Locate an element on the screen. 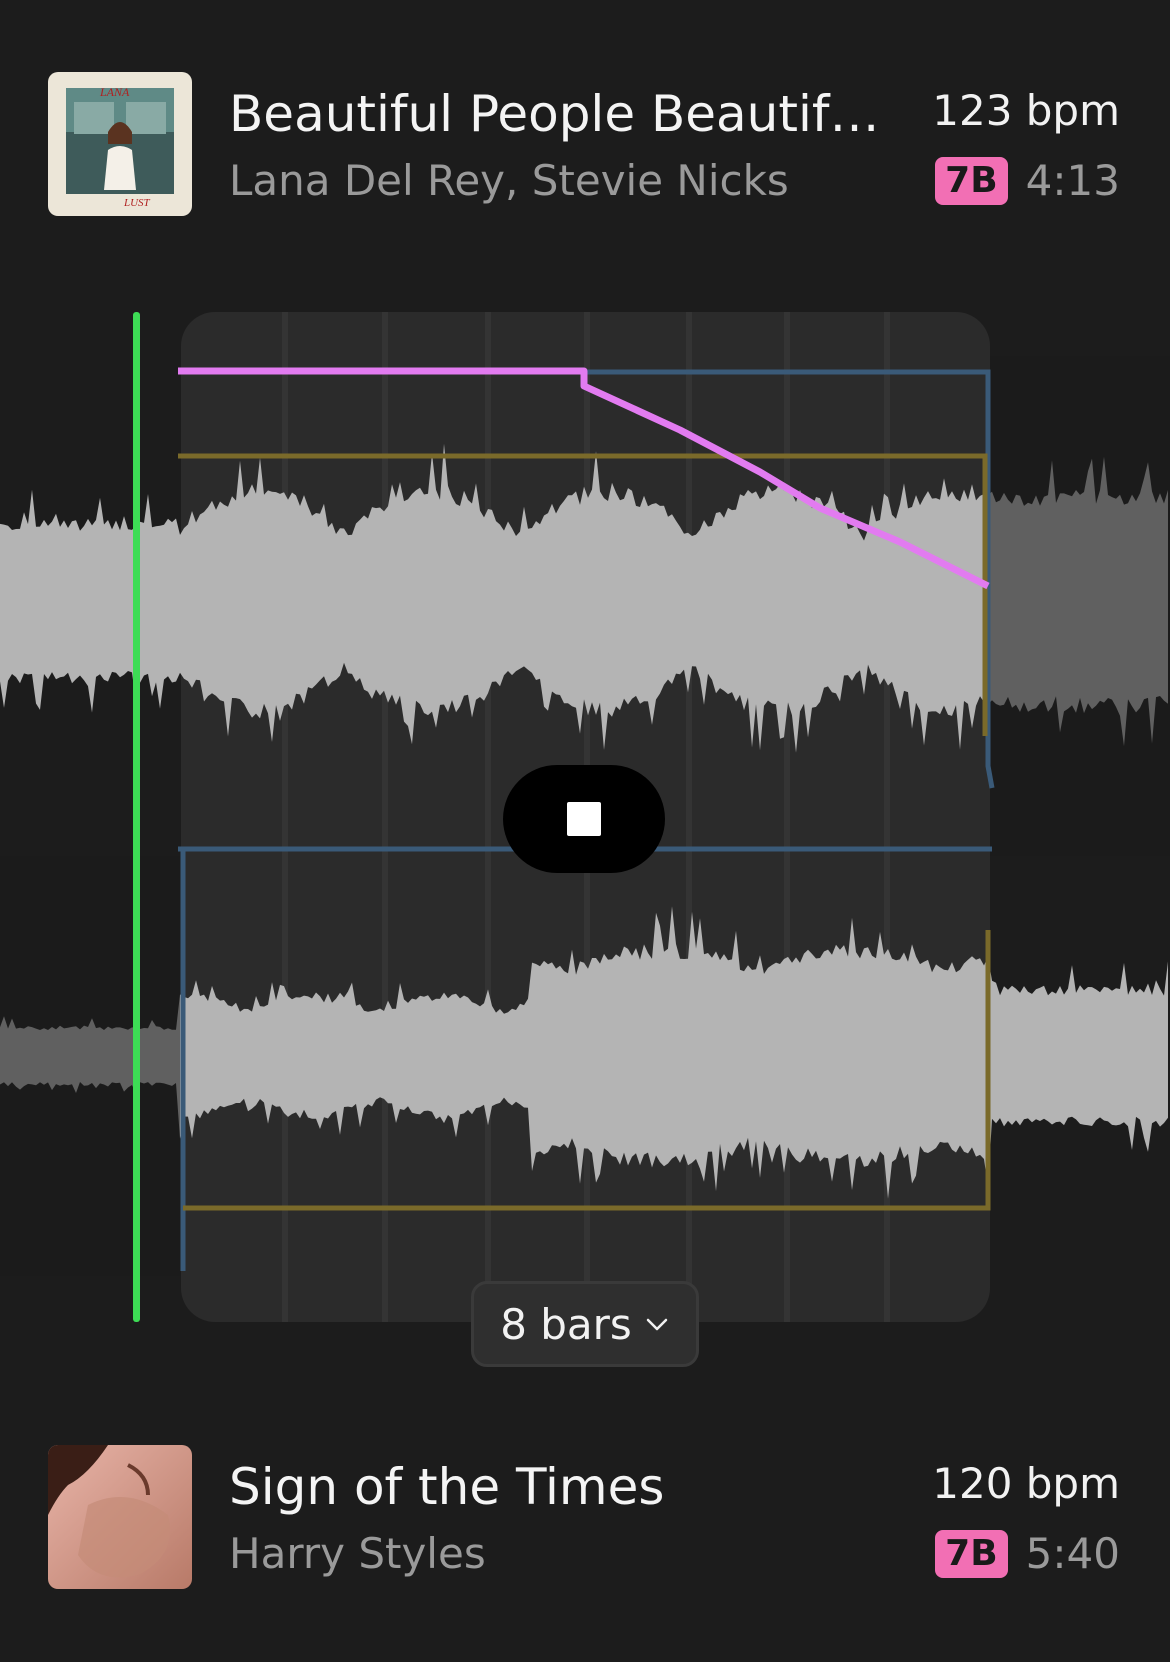  track-title-2: Sign of the Times is located at coordinates (447, 1487).